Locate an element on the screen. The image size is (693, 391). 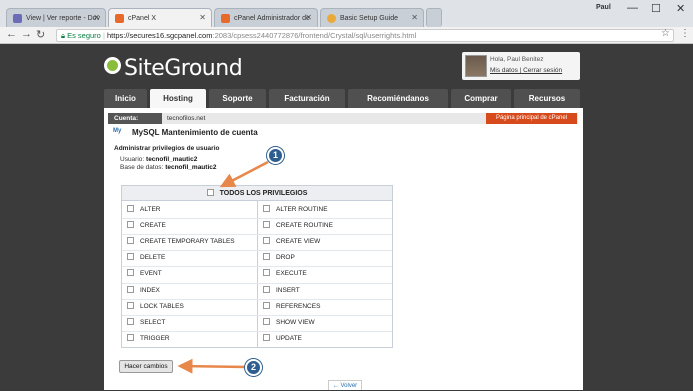
callout-1: 1 is located at coordinates (275, 155).